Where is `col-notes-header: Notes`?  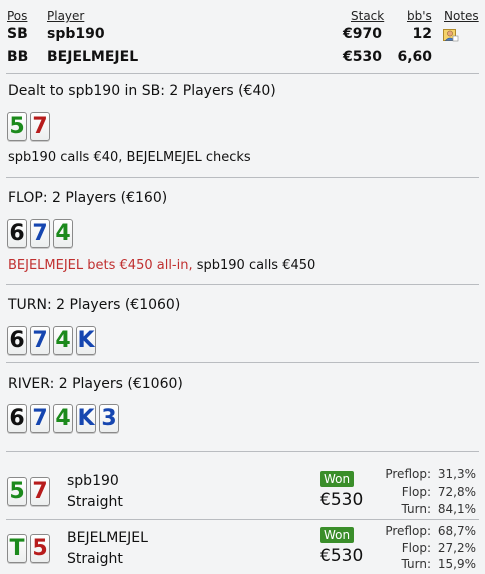 col-notes-header: Notes is located at coordinates (461, 16).